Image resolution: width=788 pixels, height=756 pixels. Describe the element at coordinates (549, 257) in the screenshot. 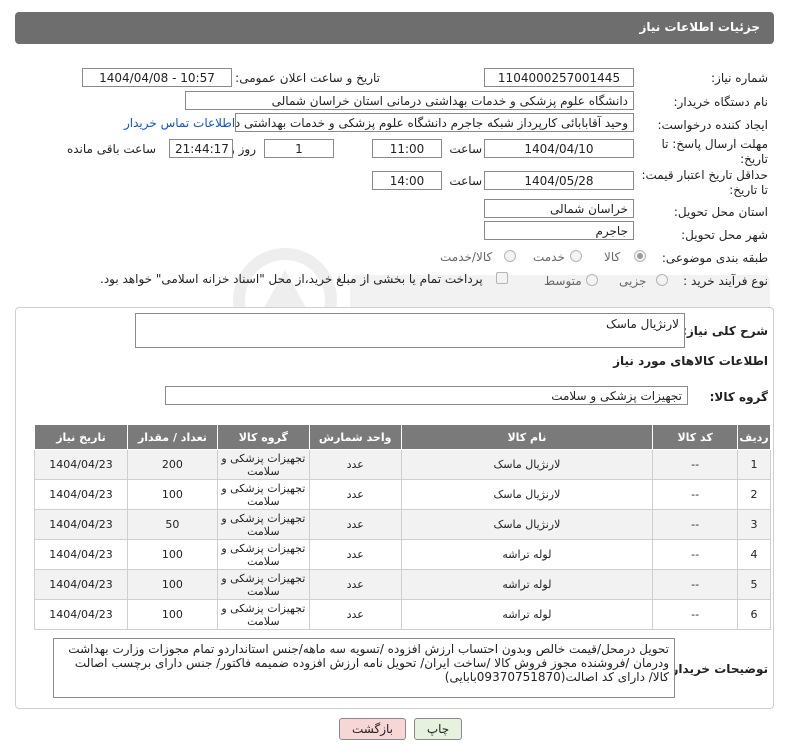

I see `category-option-service: خدمت` at that location.